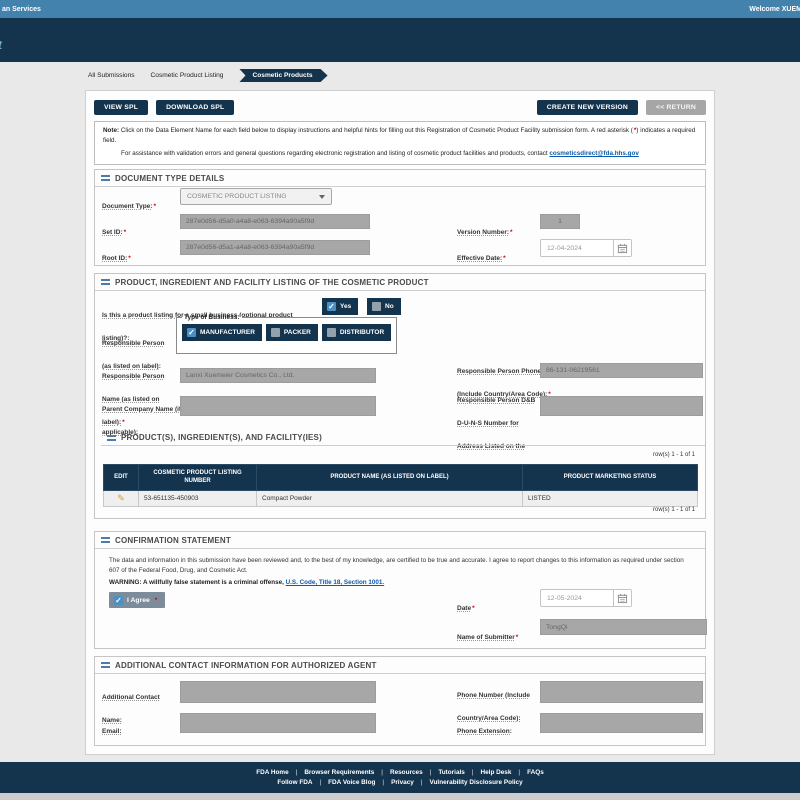 The width and height of the screenshot is (800, 800). I want to click on business-type-buttons: MANUFACTURER PACKER DISTRIBUTOR, so click(287, 332).